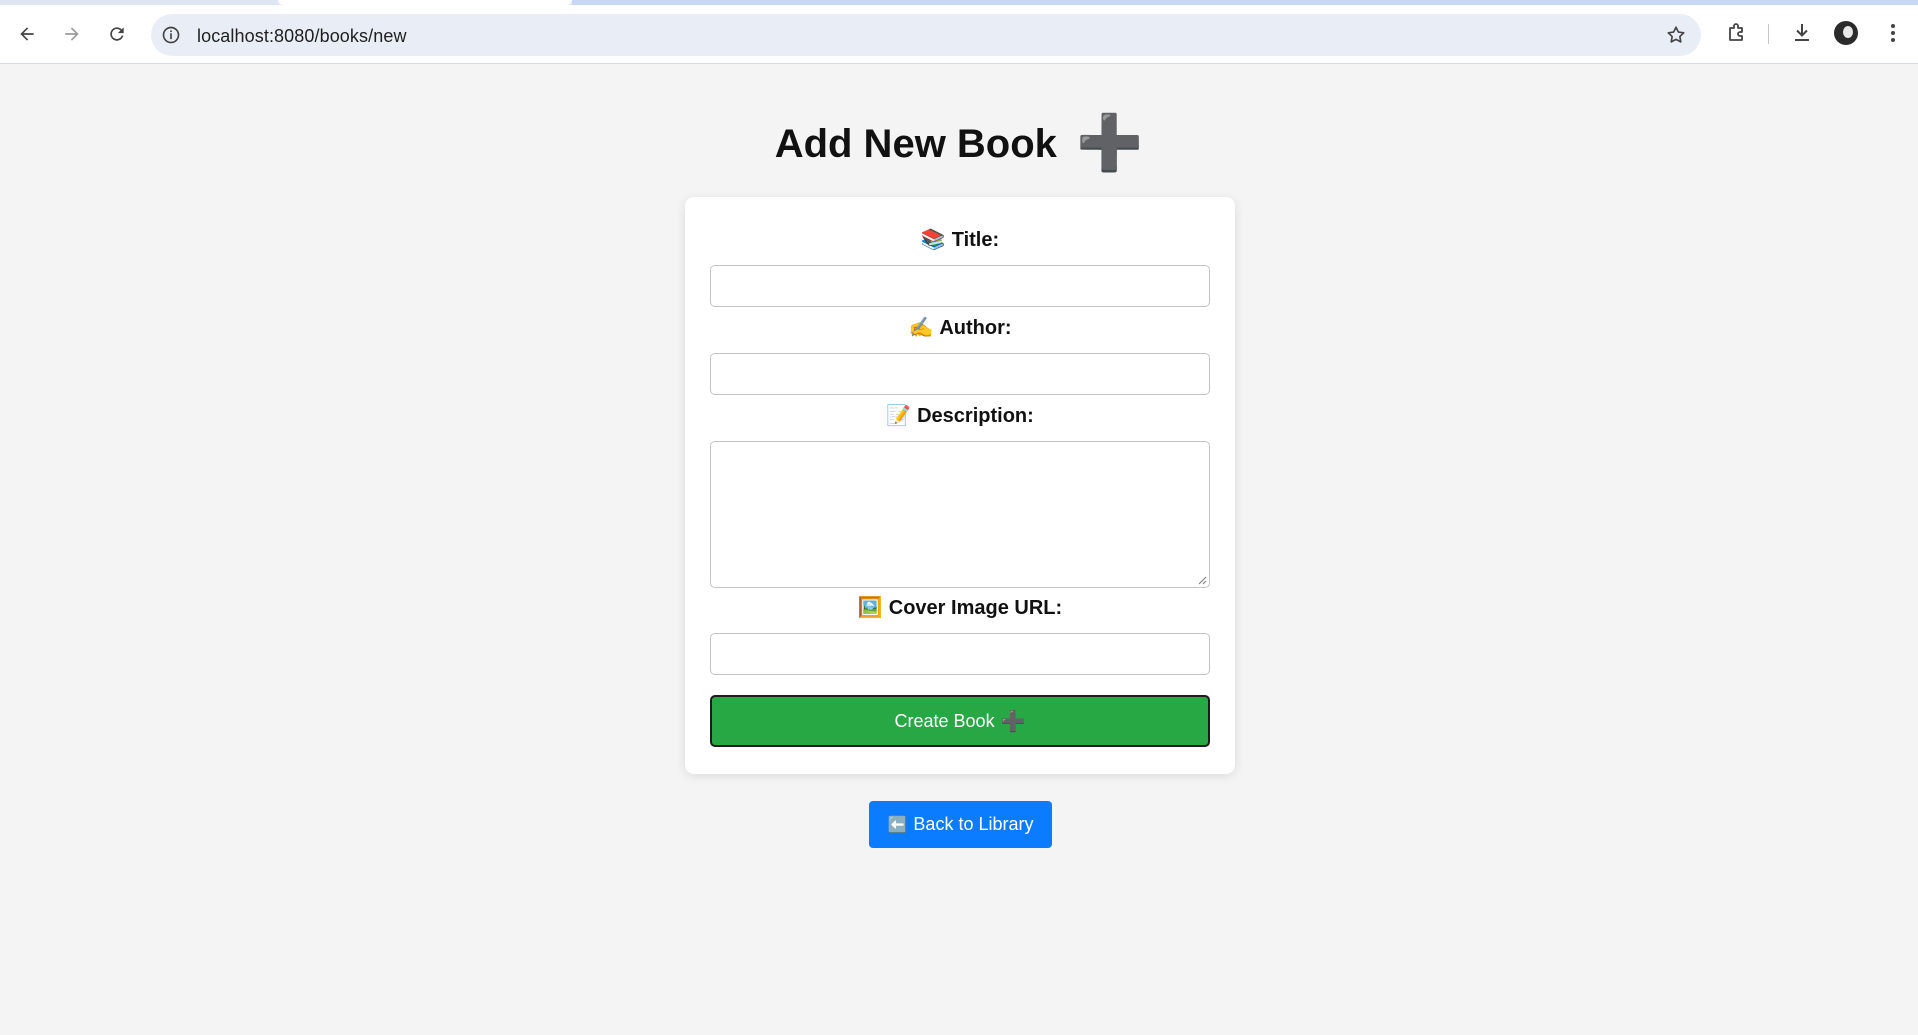 The height and width of the screenshot is (1035, 1918). What do you see at coordinates (1676, 35) in the screenshot?
I see `bookmark-star-icon` at bounding box center [1676, 35].